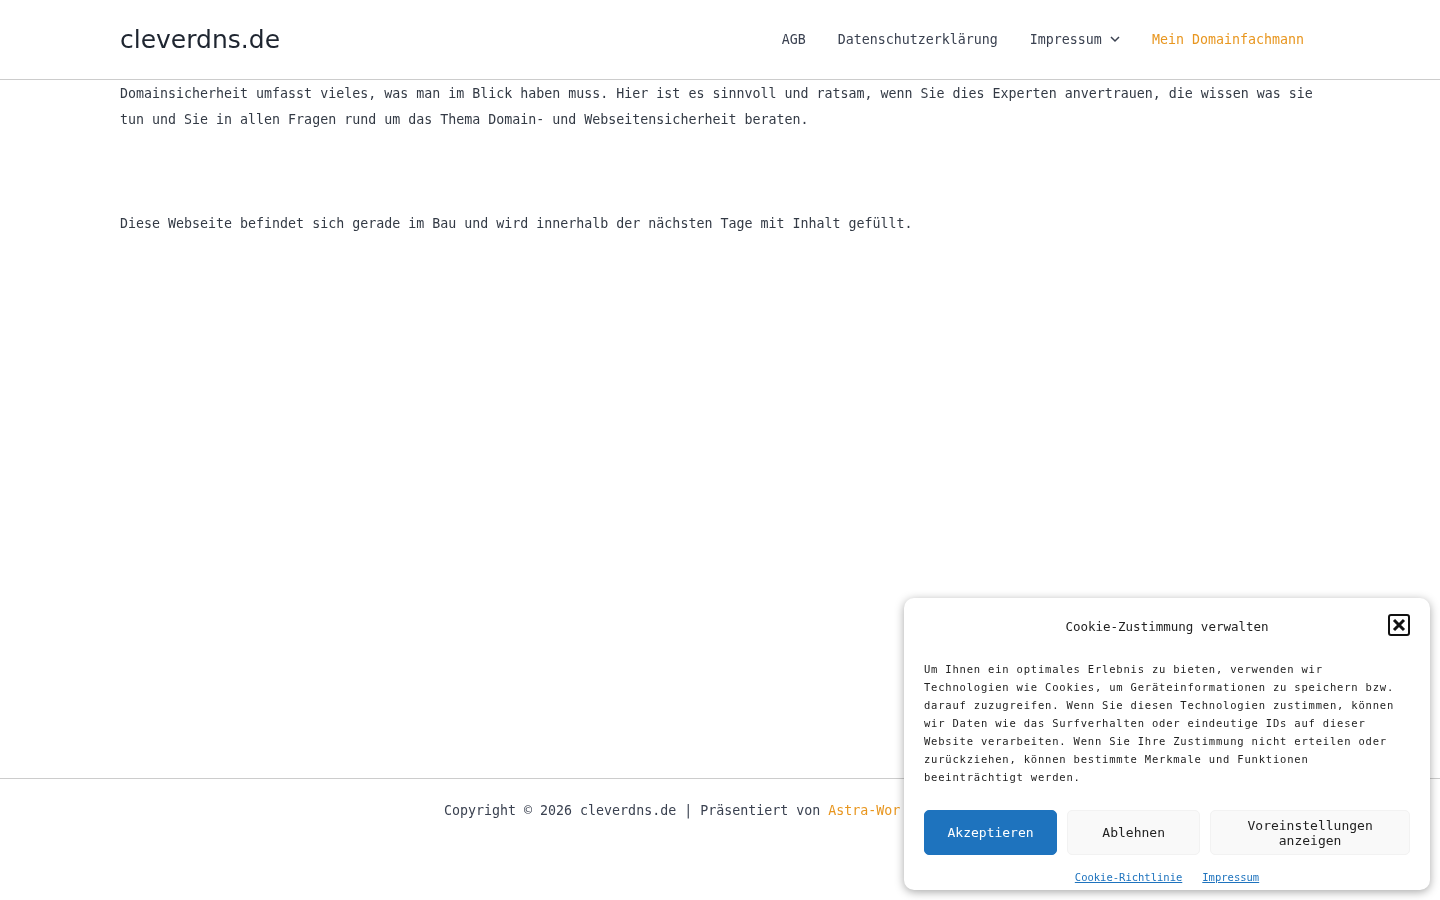  I want to click on nav-link: AGB, so click(793, 39).